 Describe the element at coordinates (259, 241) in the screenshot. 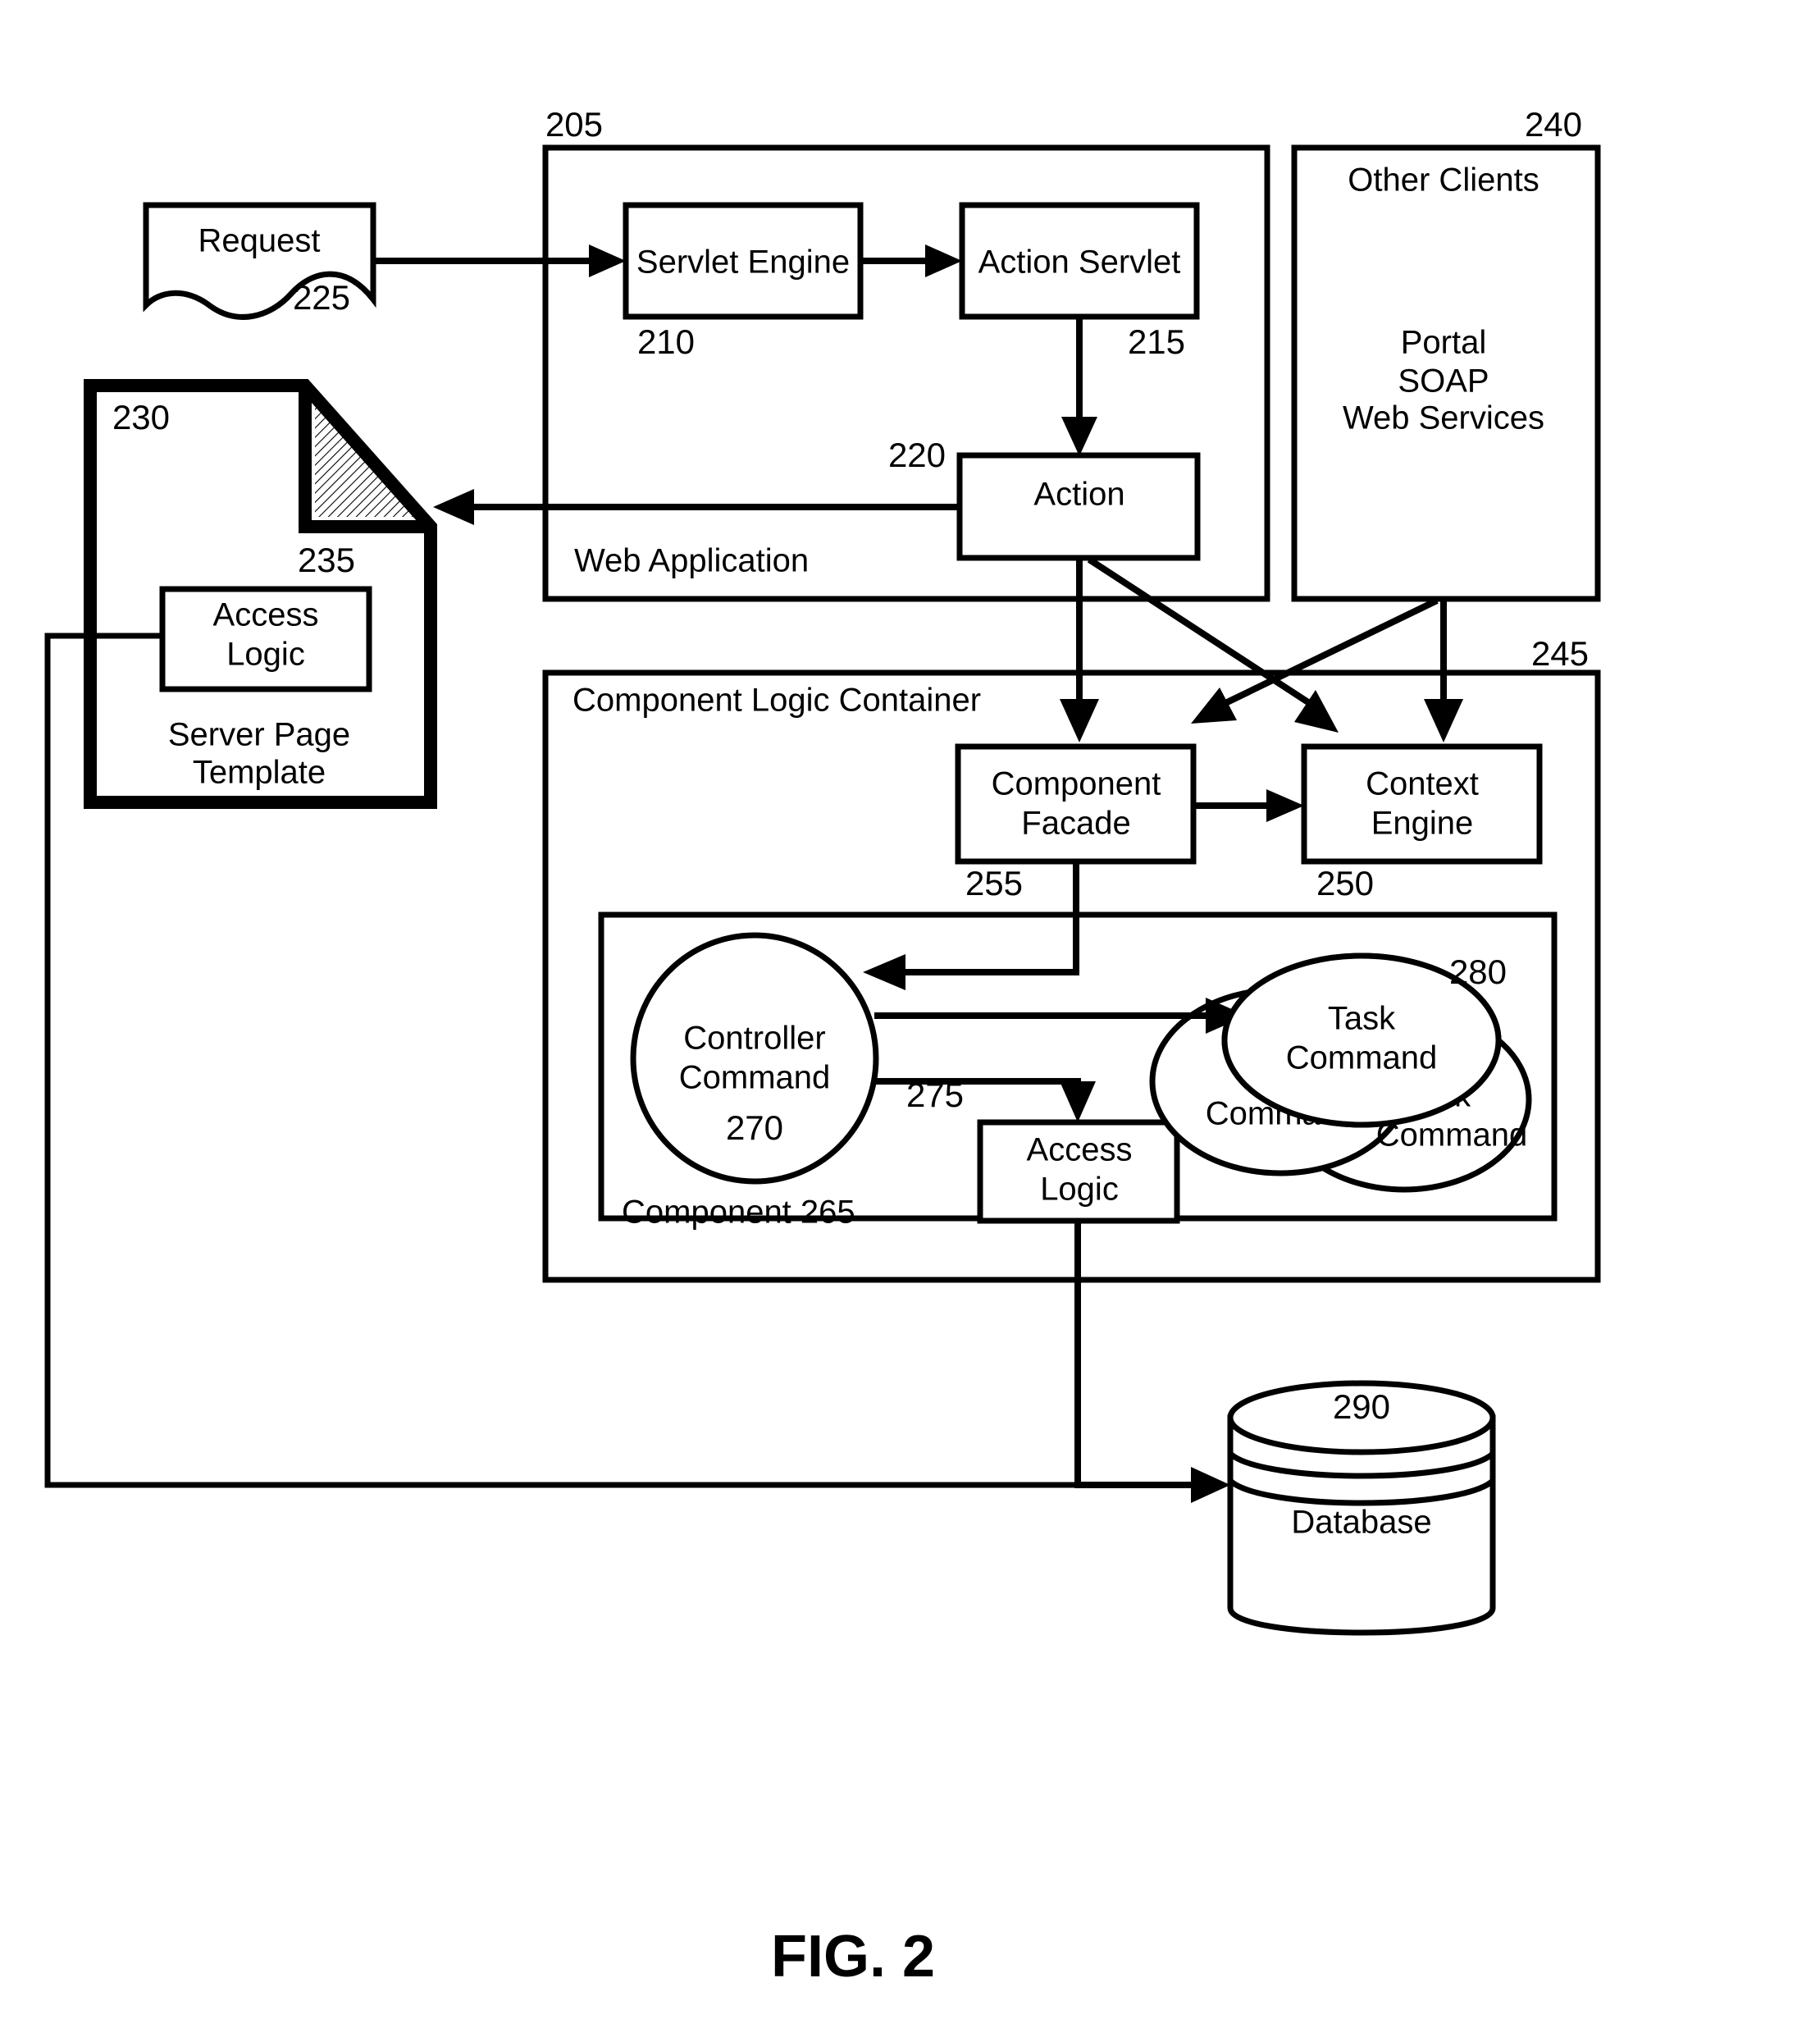

I see `request-label: Request` at that location.